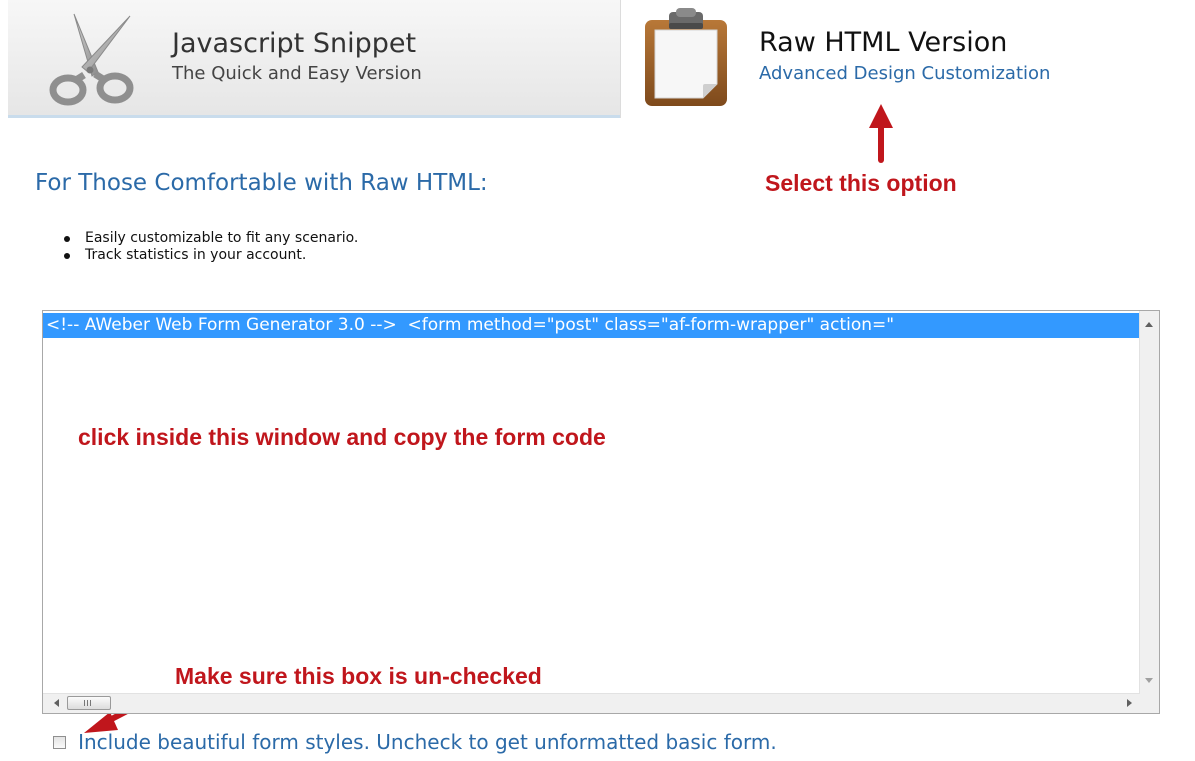 Image resolution: width=1195 pixels, height=761 pixels. What do you see at coordinates (1129, 703) in the screenshot?
I see `scroll-right-icon` at bounding box center [1129, 703].